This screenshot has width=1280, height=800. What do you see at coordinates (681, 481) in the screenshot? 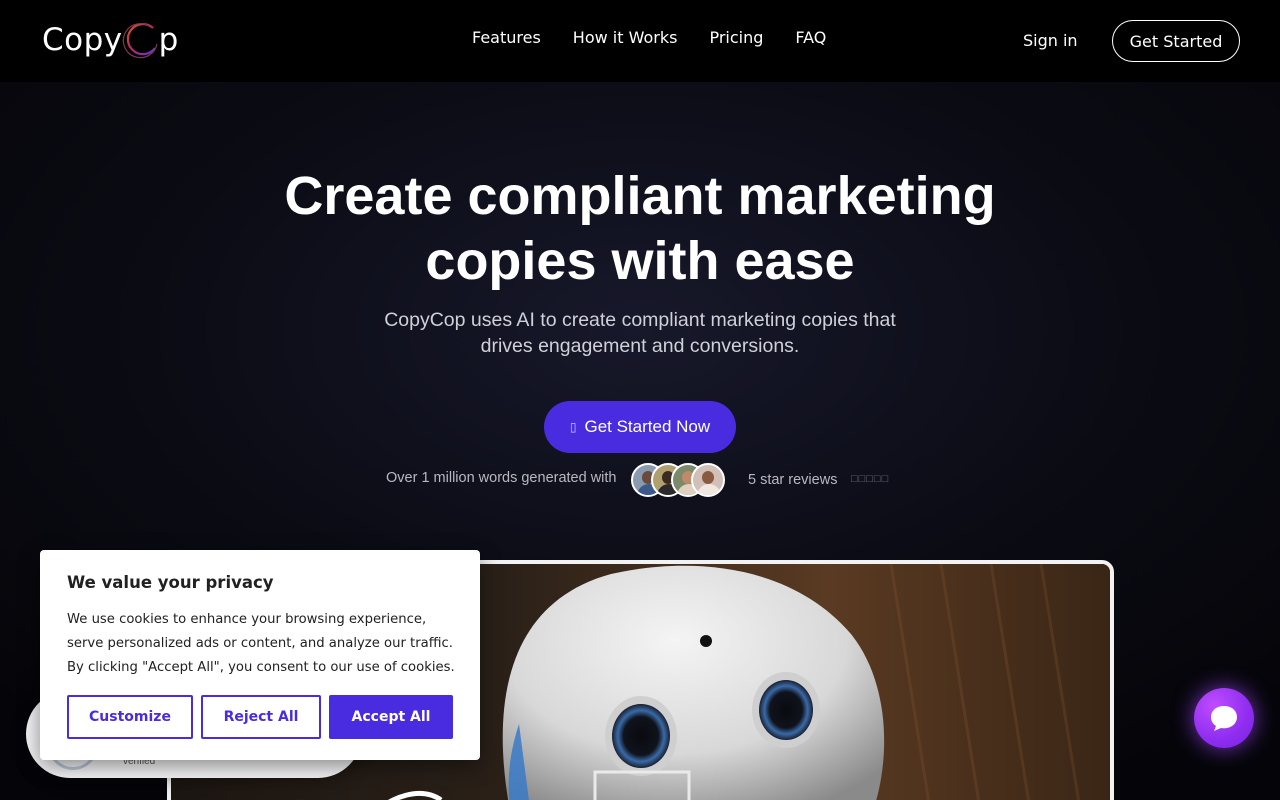
I see `avatar-group` at bounding box center [681, 481].